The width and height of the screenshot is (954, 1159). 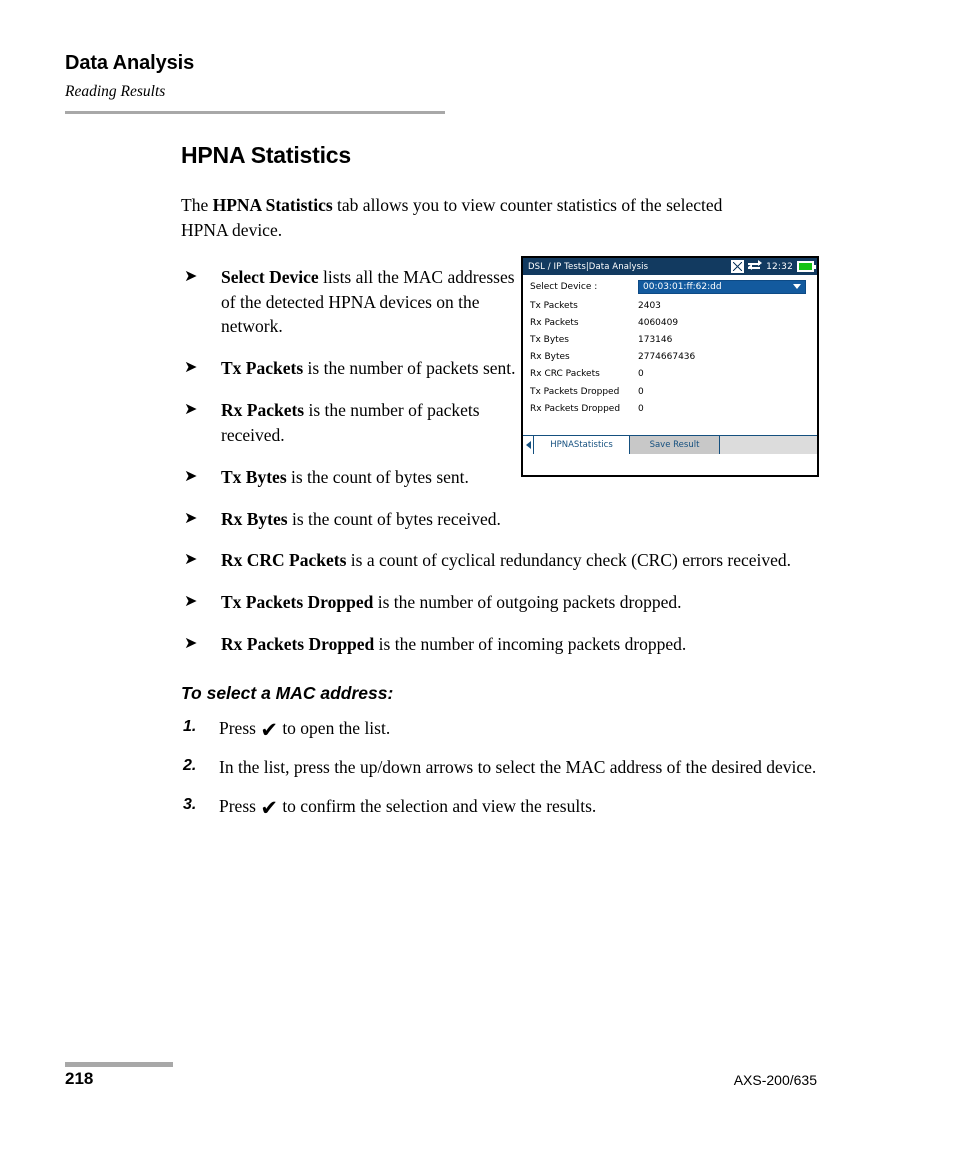 I want to click on page-title: HPNA Statistics, so click(x=266, y=155).